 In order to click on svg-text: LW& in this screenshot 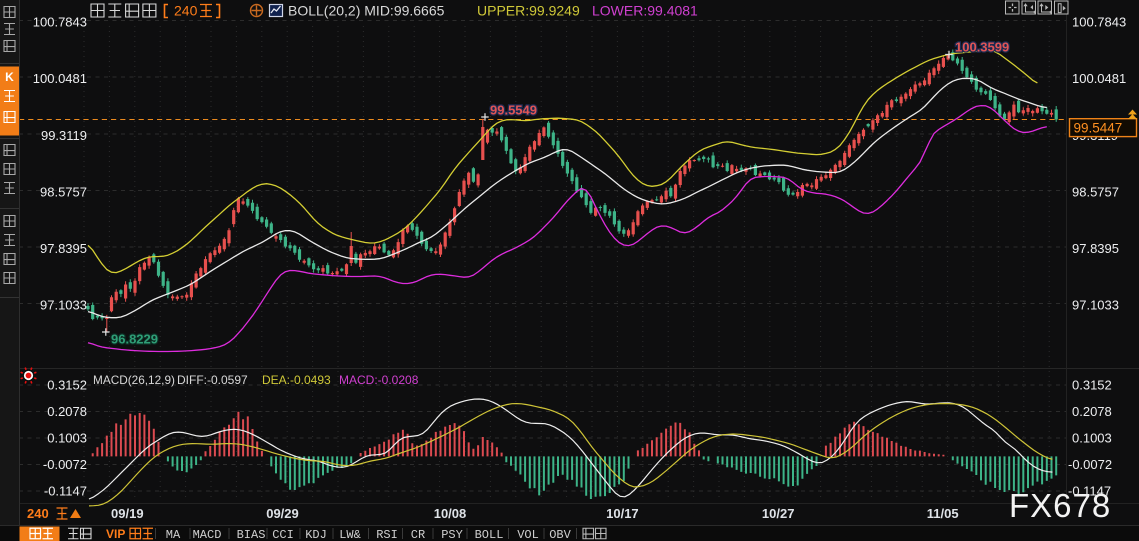, I will do `click(350, 534)`.